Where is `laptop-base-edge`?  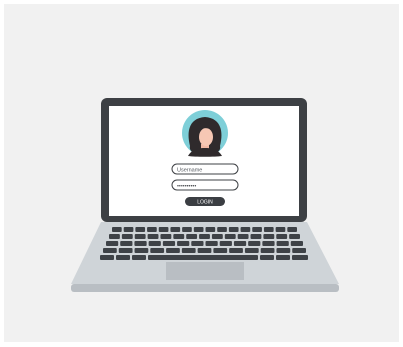 laptop-base-edge is located at coordinates (205, 288).